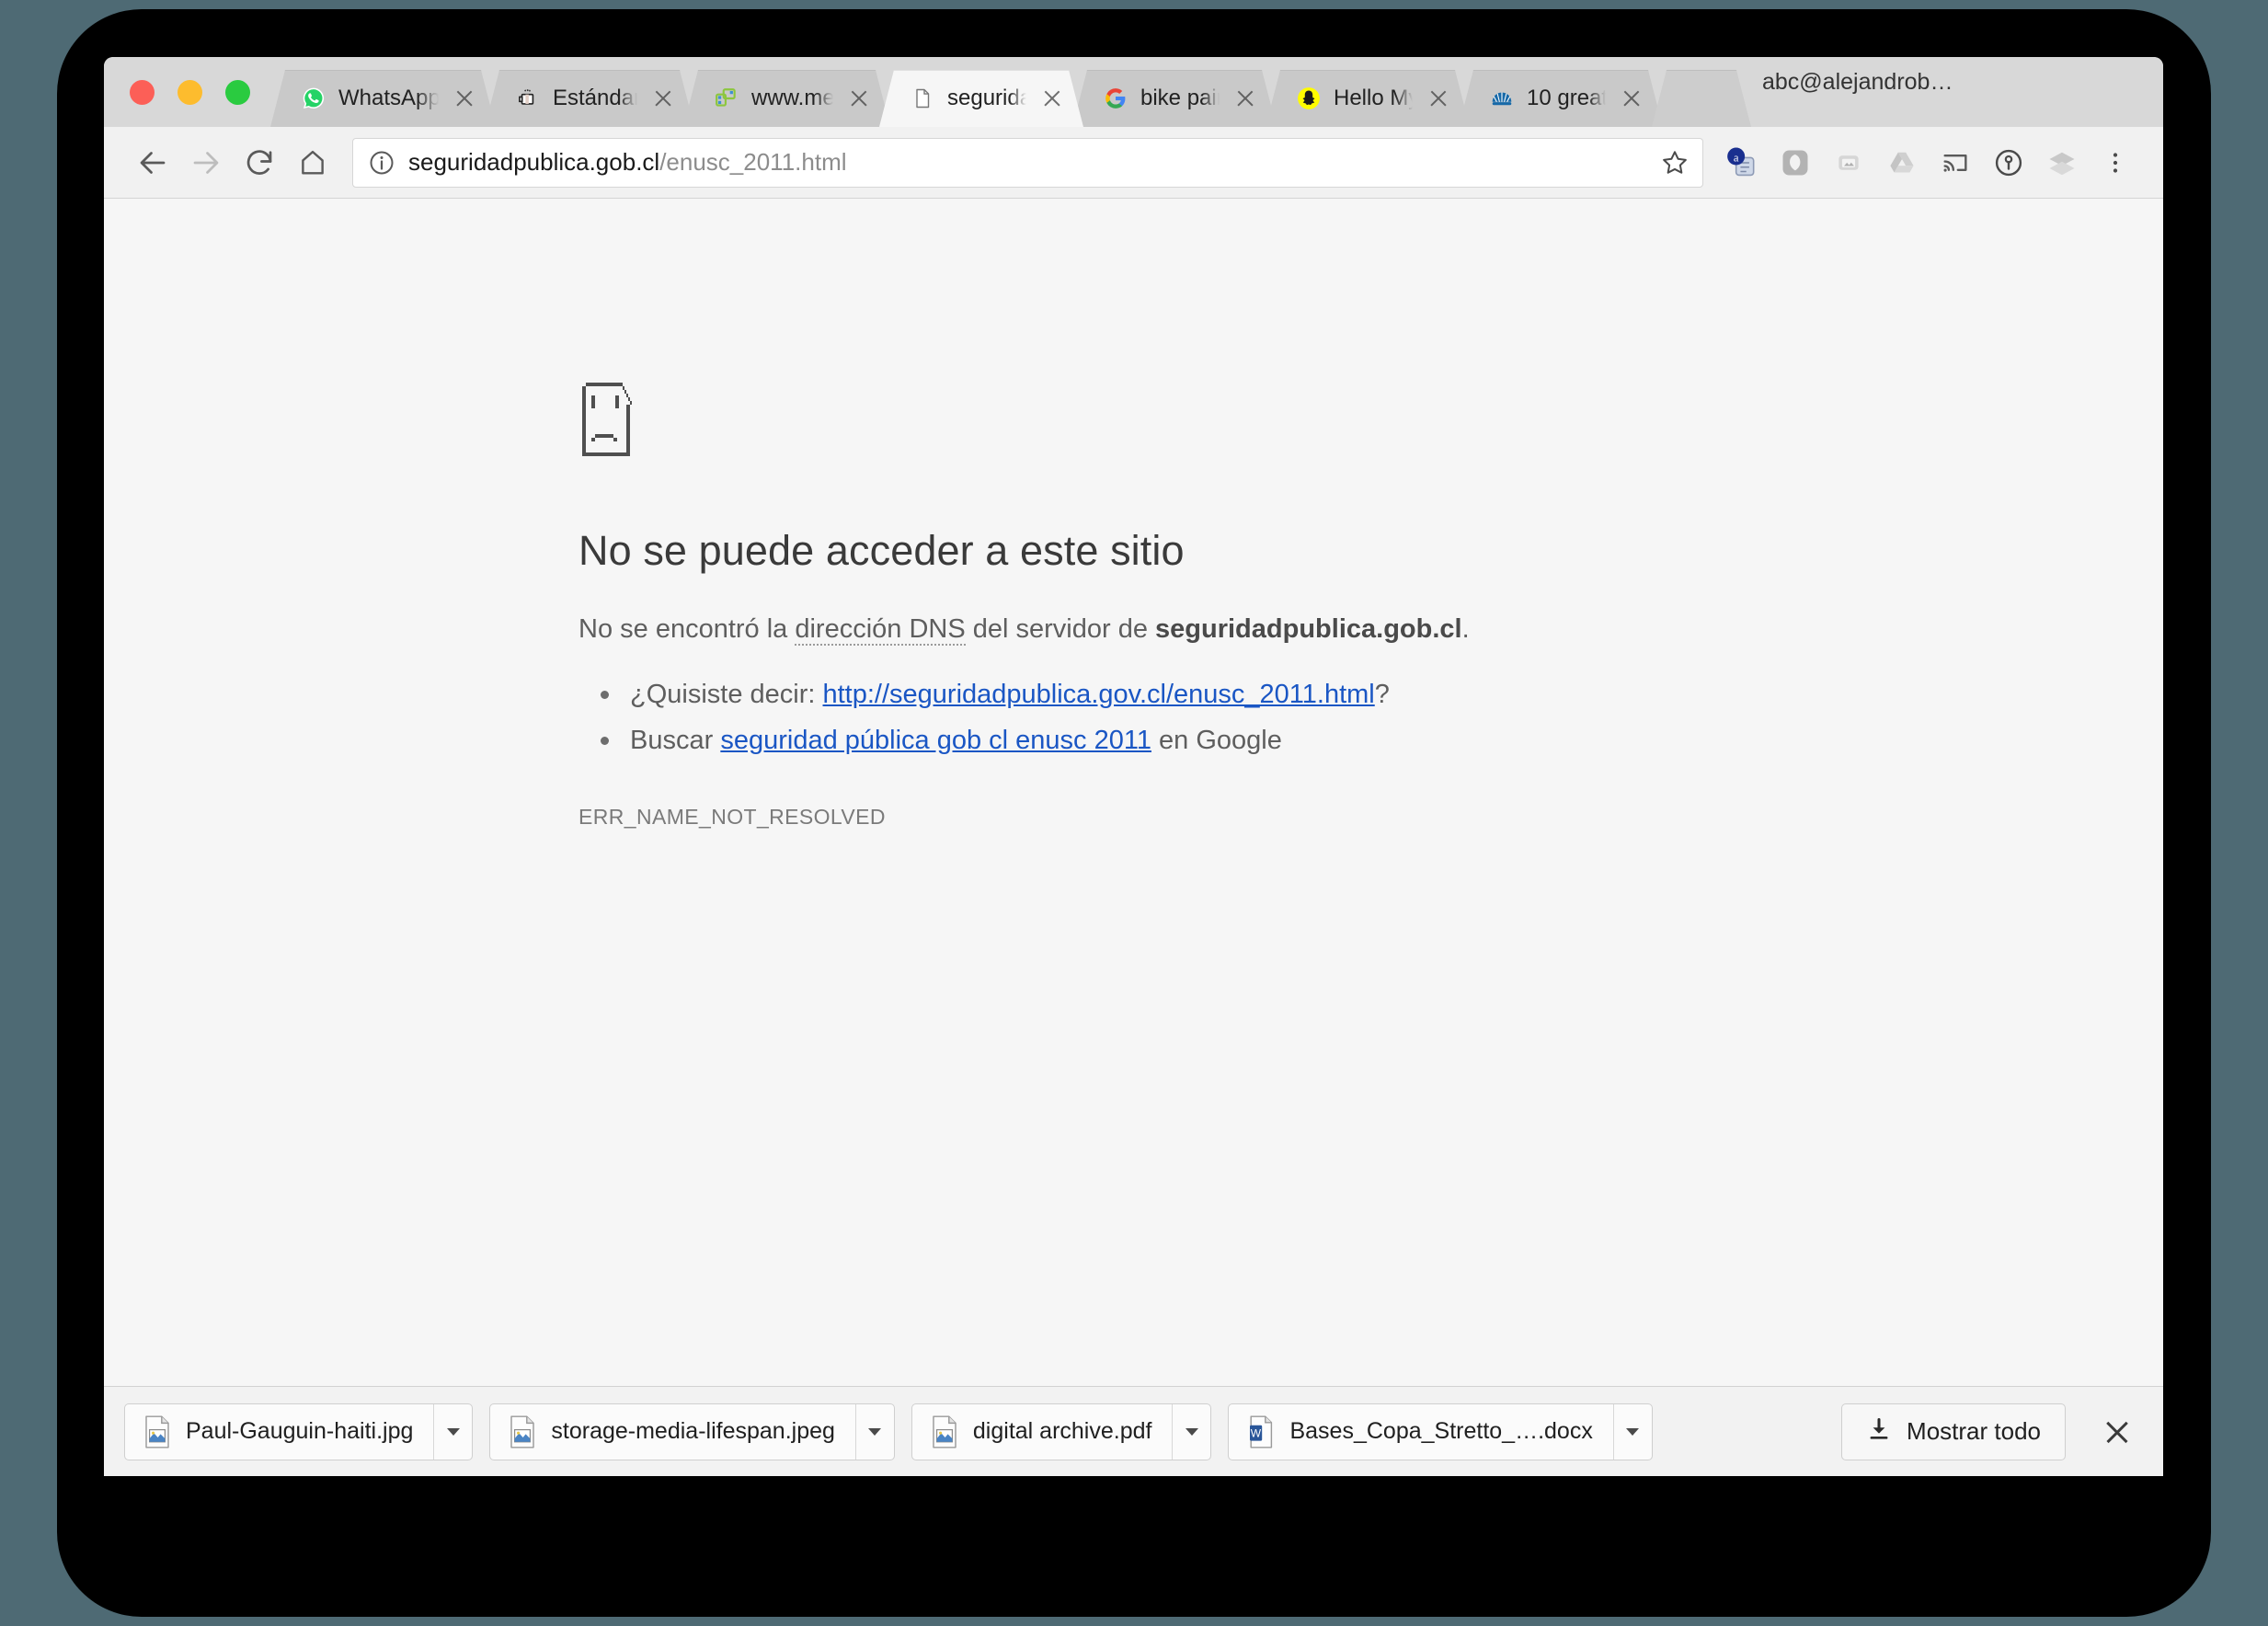 This screenshot has width=2268, height=1626. What do you see at coordinates (986, 98) in the screenshot?
I see `tab-title: seguridadpu` at bounding box center [986, 98].